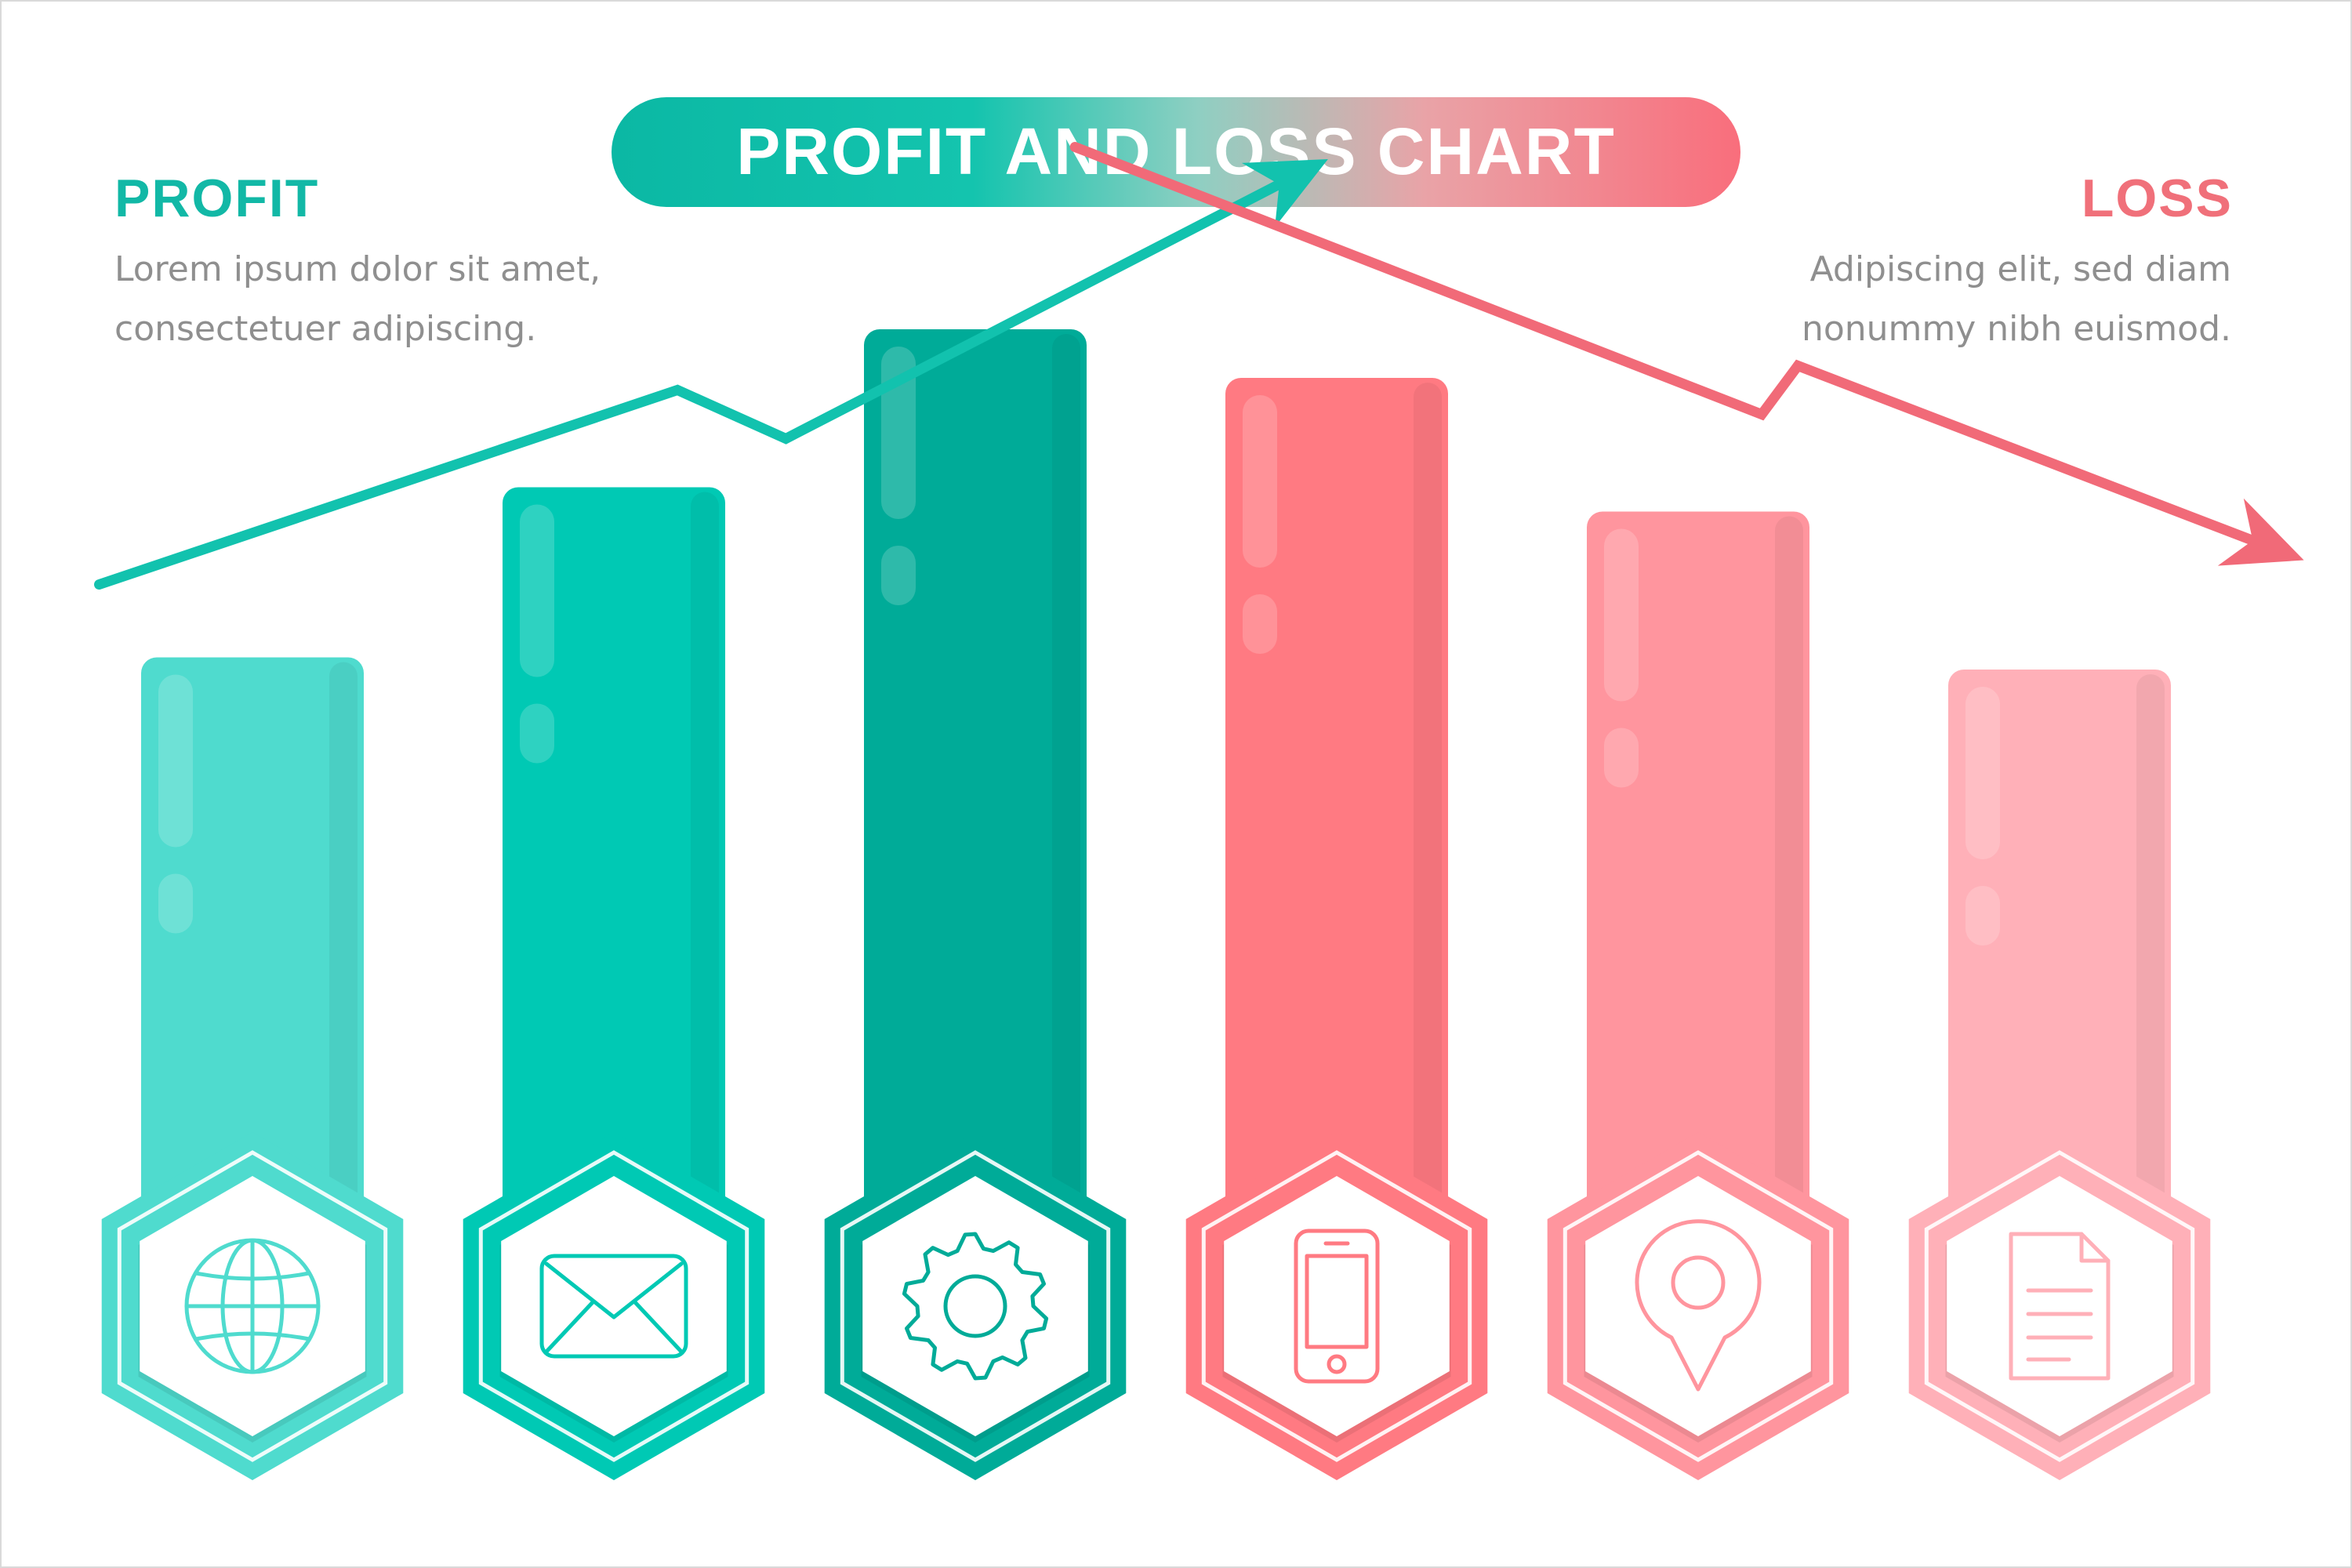 This screenshot has width=2352, height=1568. Describe the element at coordinates (357, 269) in the screenshot. I see `profit-line-1: Lorem ipsum dolor sit amet,` at that location.